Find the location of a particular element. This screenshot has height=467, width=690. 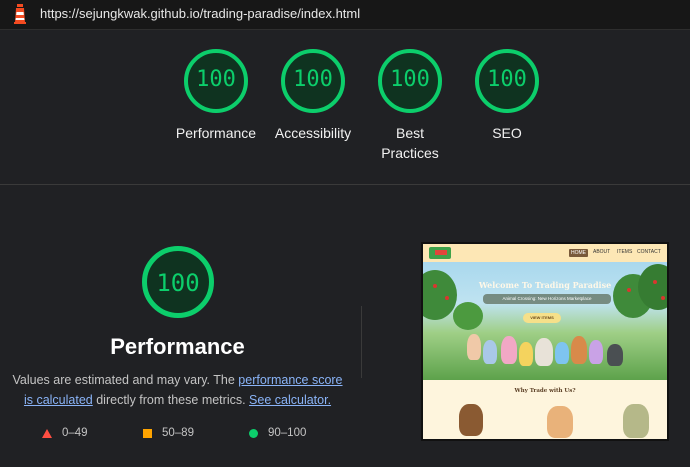

legend-range: 50–89 is located at coordinates (178, 433).